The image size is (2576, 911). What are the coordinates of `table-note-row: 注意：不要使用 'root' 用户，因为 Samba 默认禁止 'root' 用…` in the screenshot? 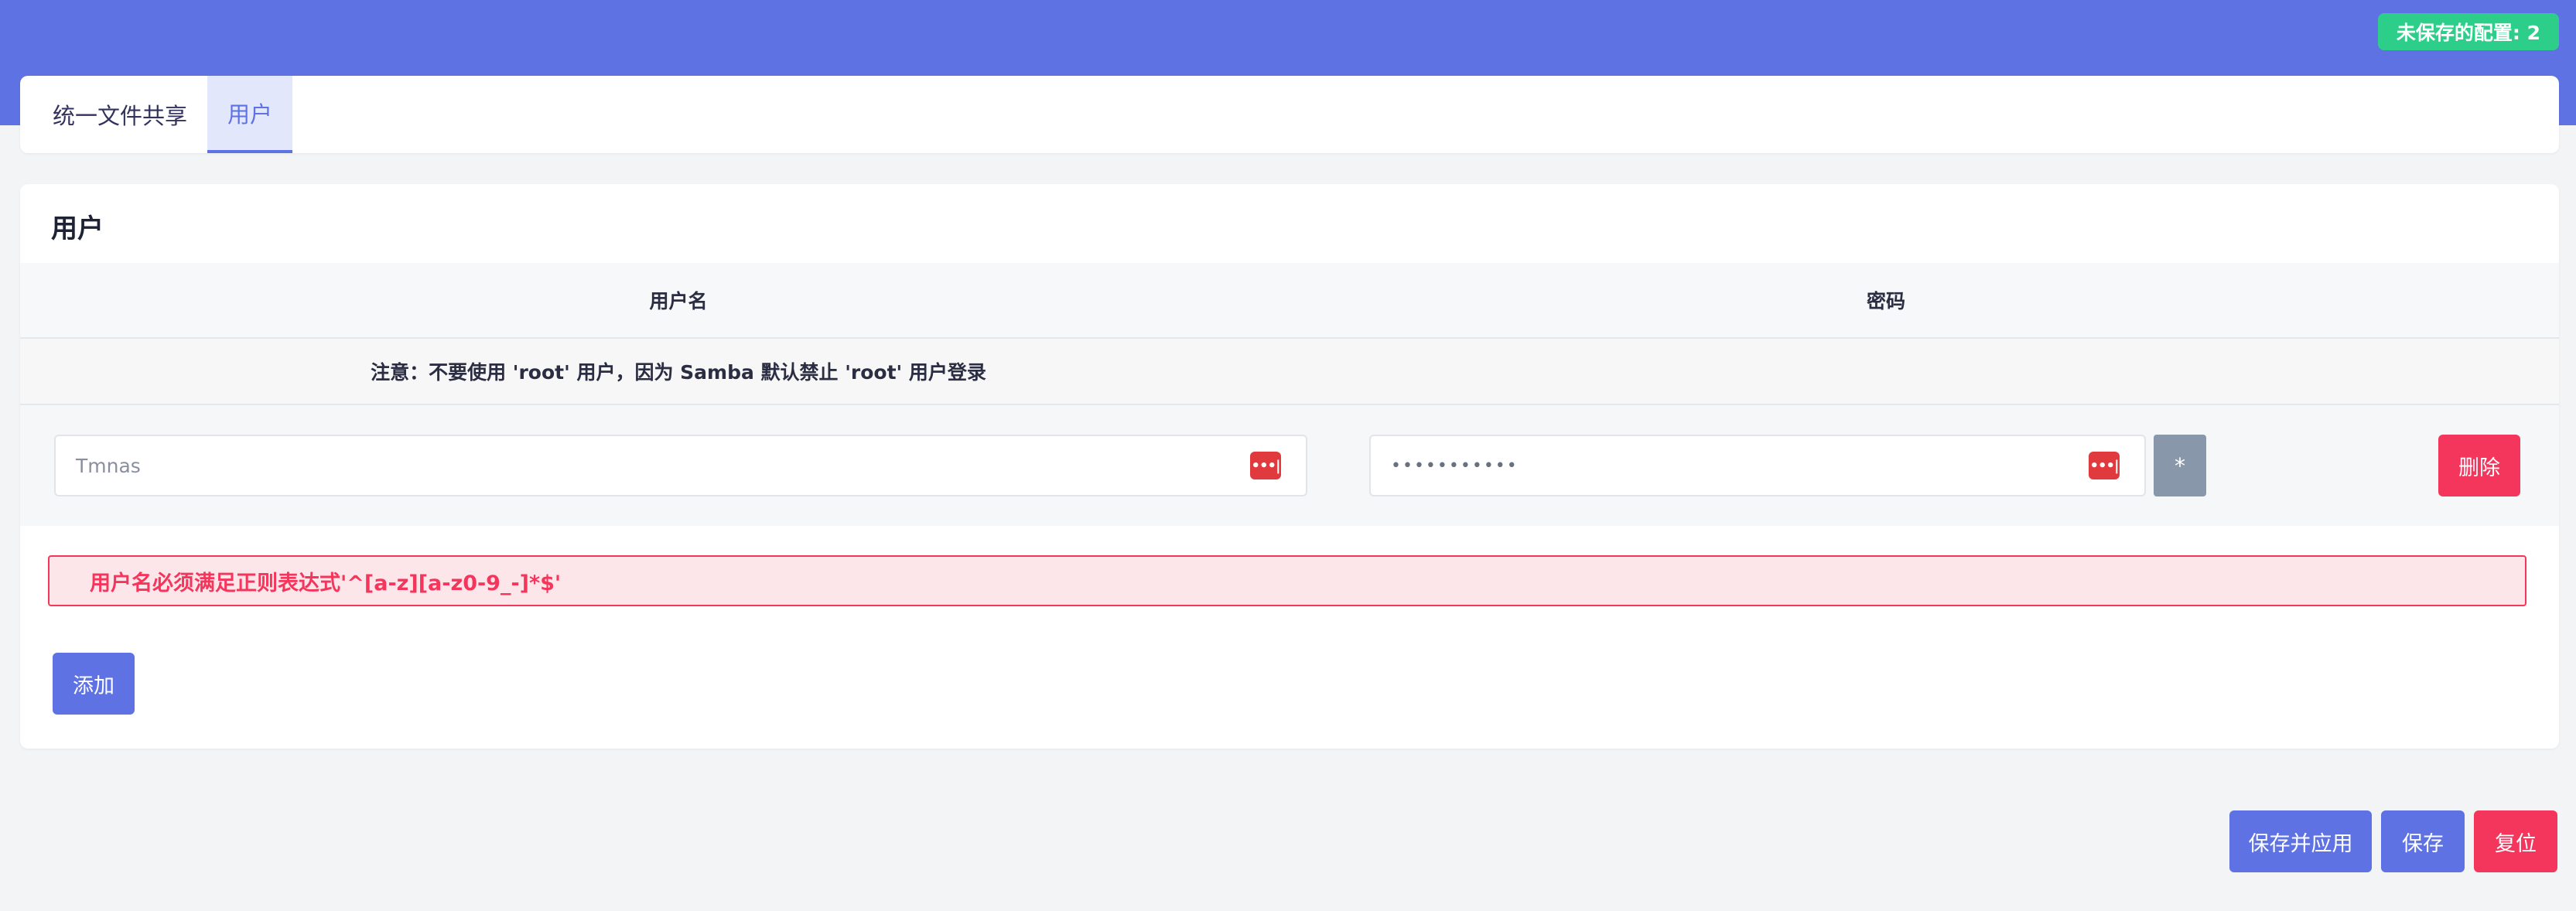 It's located at (1289, 372).